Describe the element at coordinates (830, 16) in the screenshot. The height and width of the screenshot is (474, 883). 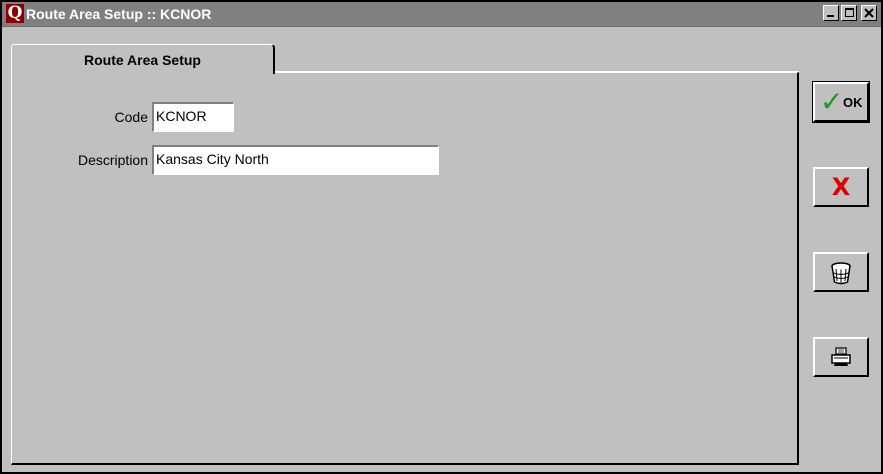
I see `minimize-icon` at that location.